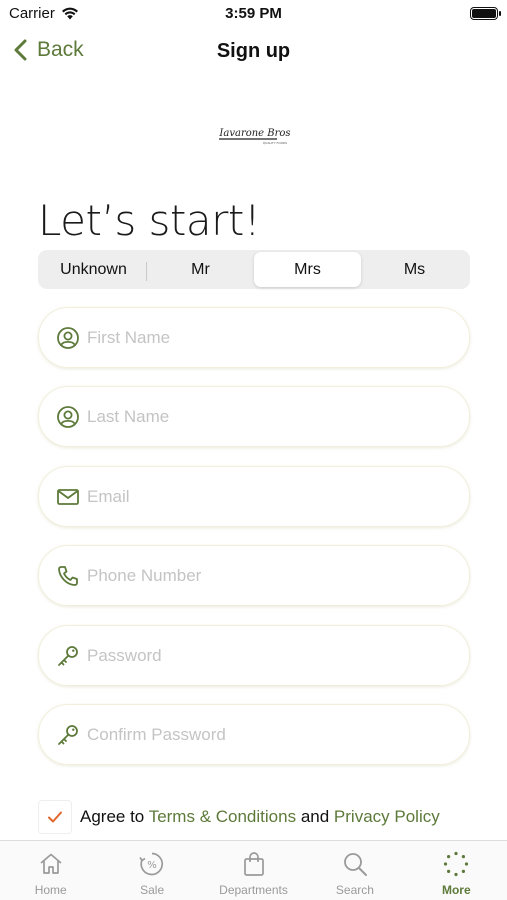  I want to click on agree-prefix: Agree to, so click(112, 816).